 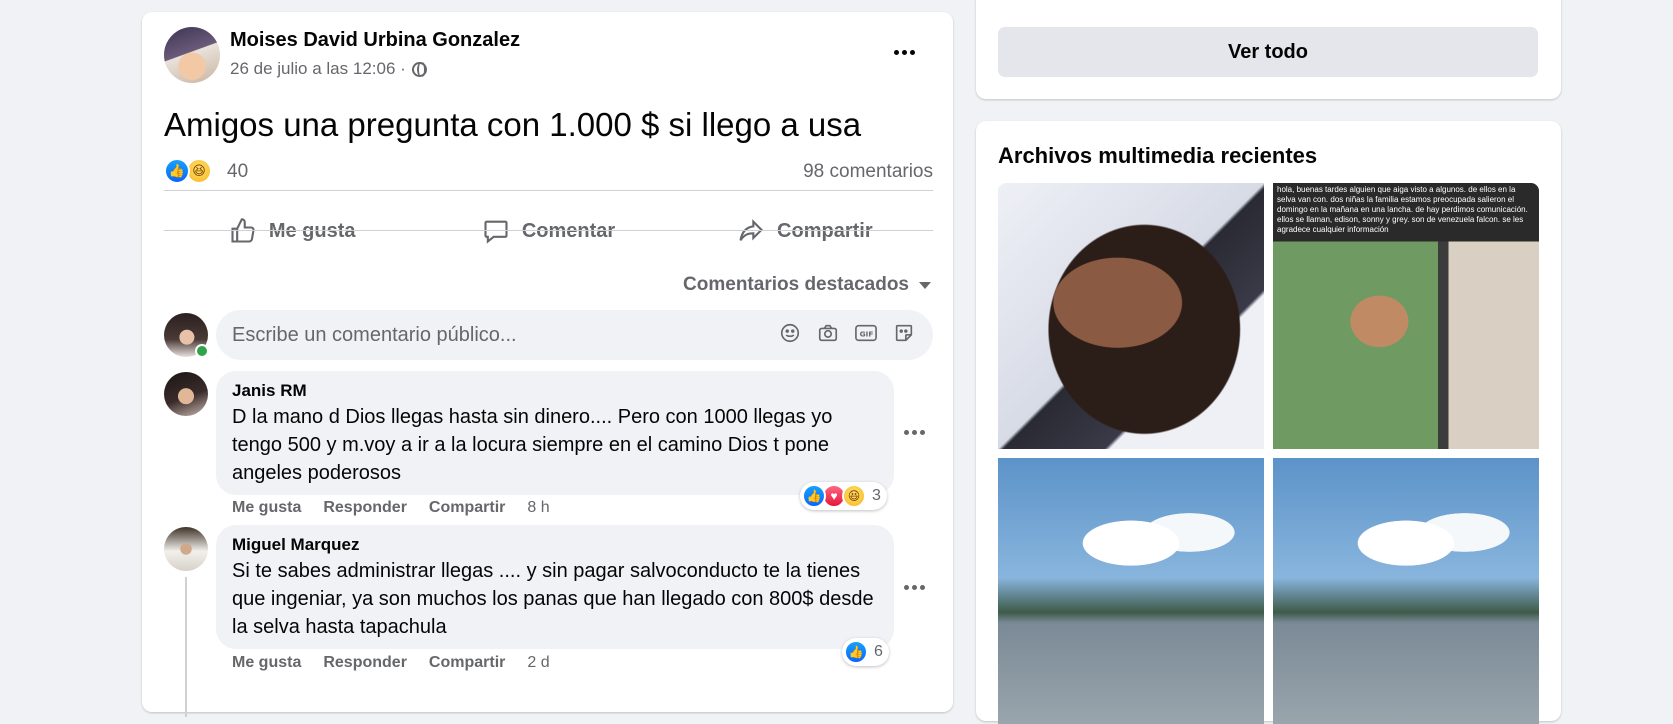 I want to click on comment-button: Comentar, so click(x=548, y=231).